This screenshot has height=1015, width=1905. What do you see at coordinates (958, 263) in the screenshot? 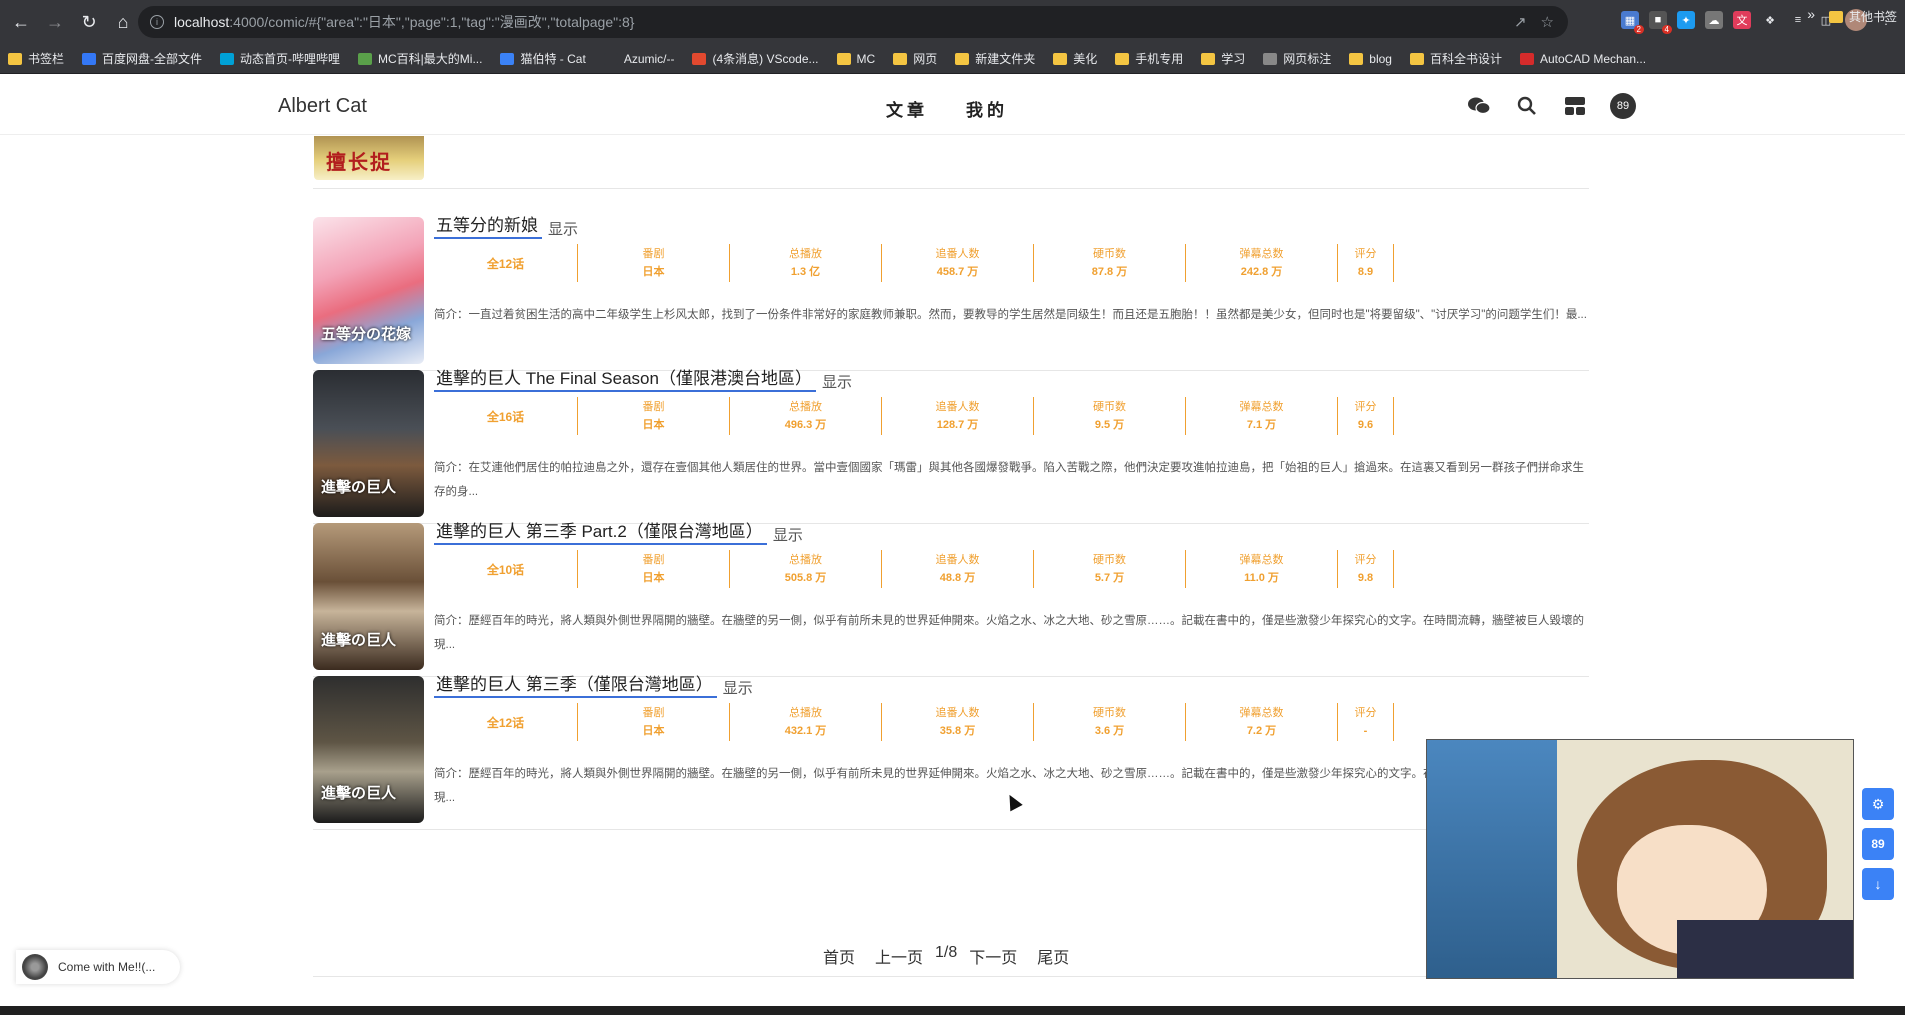
I see `stat-follow: 追番人数 458.7 万` at bounding box center [958, 263].